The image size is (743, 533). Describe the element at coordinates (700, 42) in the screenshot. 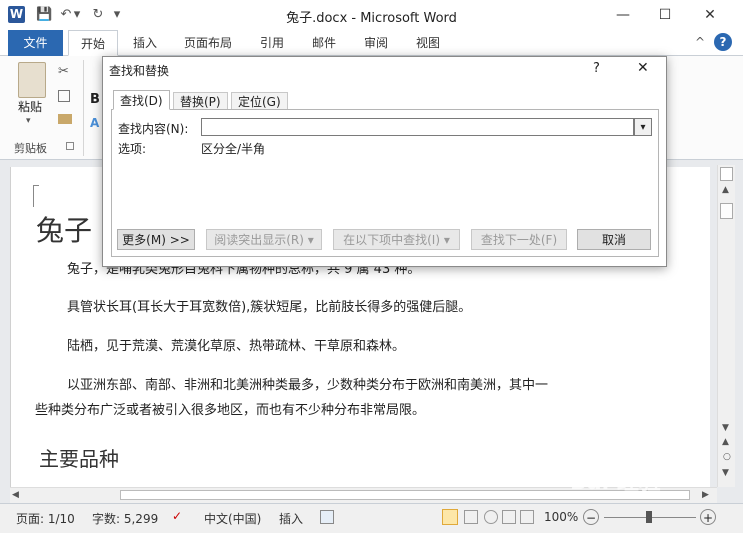

I see `collapse-ribbon-icon: ^` at that location.